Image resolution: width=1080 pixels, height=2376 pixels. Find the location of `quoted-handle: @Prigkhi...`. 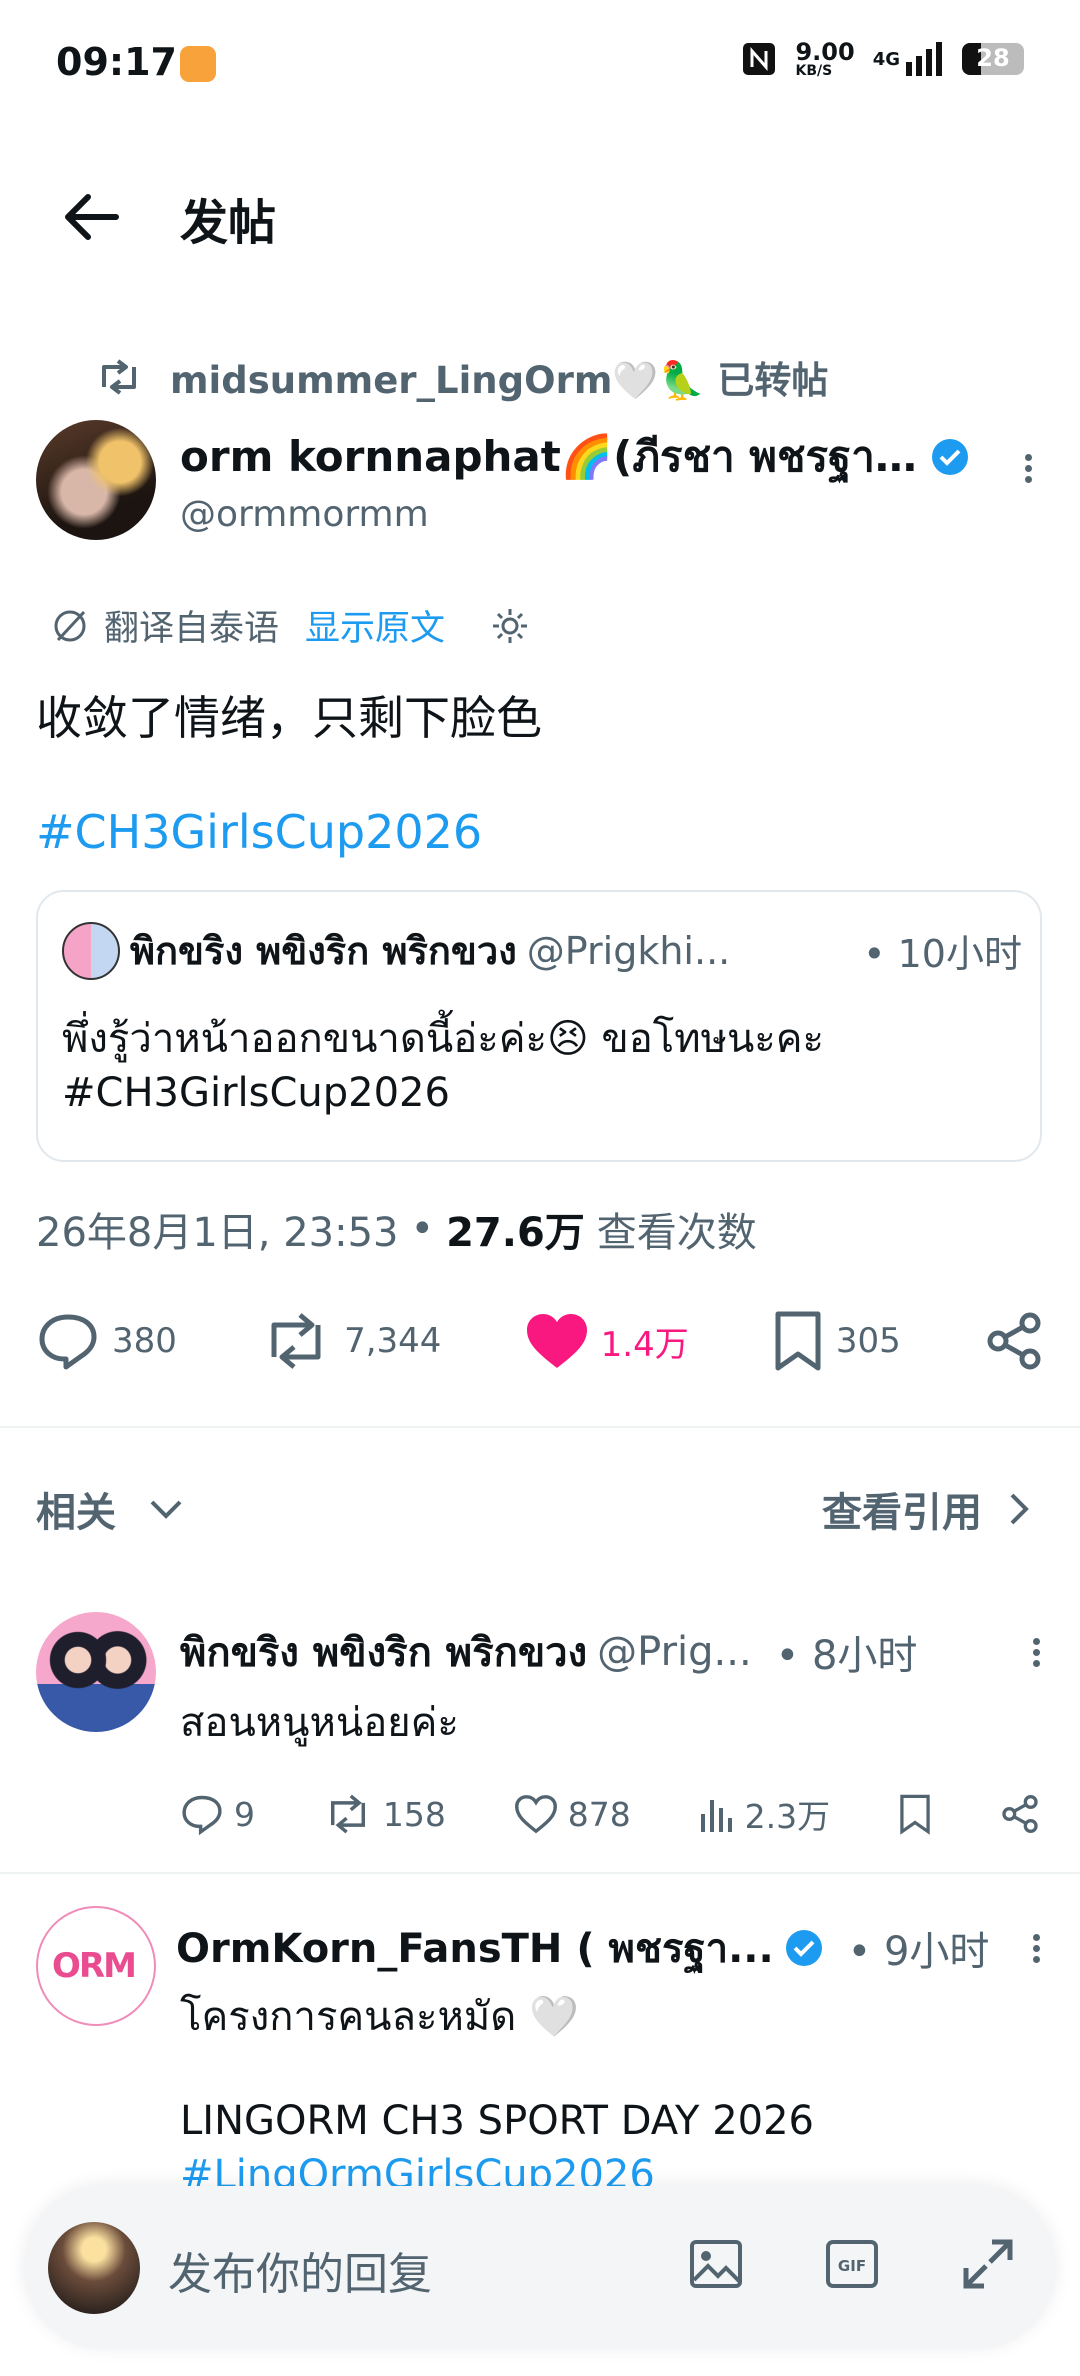

quoted-handle: @Prigkhi... is located at coordinates (628, 950).